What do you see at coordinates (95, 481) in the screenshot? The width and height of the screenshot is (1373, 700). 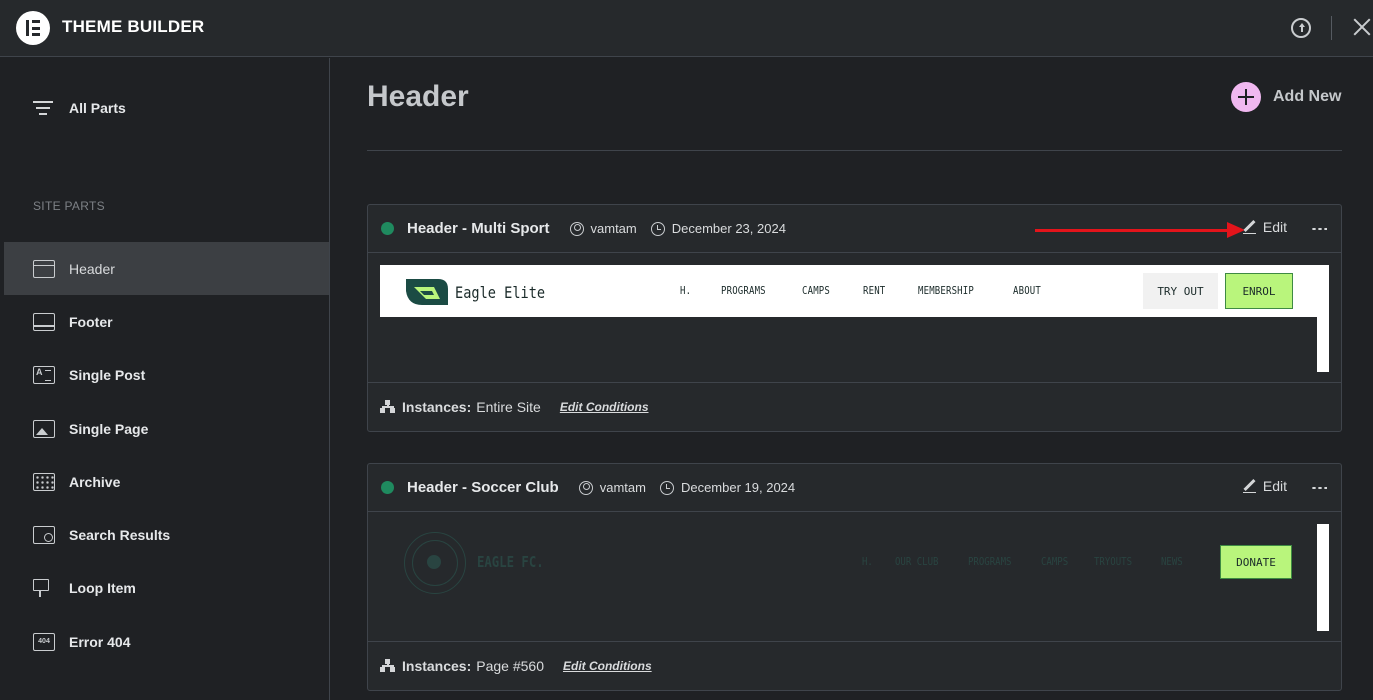 I see `sidebar-item-label: Archive` at bounding box center [95, 481].